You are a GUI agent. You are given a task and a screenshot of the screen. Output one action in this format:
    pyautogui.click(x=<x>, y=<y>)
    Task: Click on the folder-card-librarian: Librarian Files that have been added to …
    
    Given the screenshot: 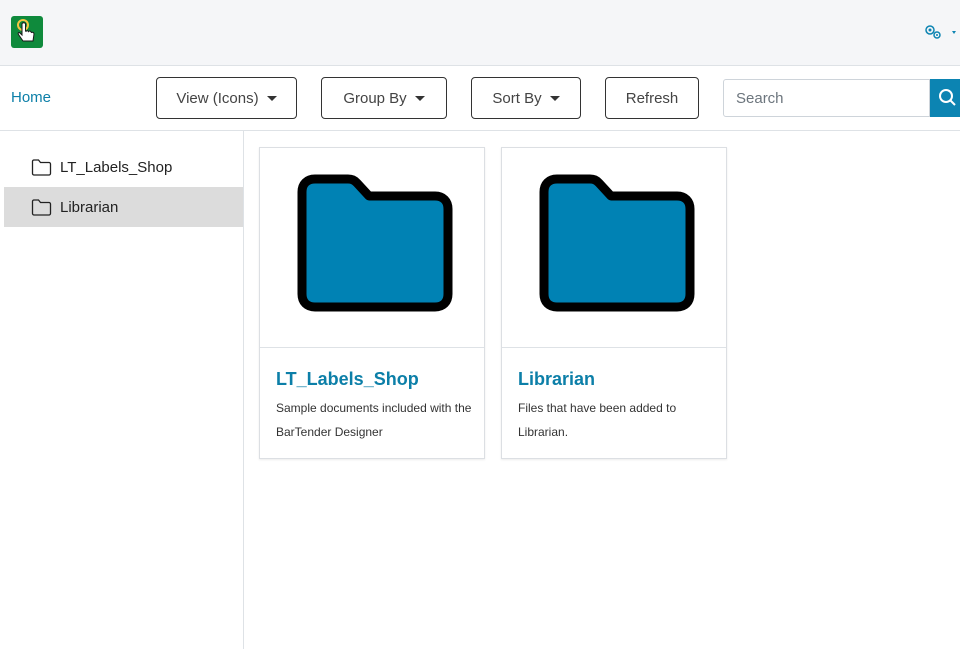 What is the action you would take?
    pyautogui.click(x=614, y=303)
    